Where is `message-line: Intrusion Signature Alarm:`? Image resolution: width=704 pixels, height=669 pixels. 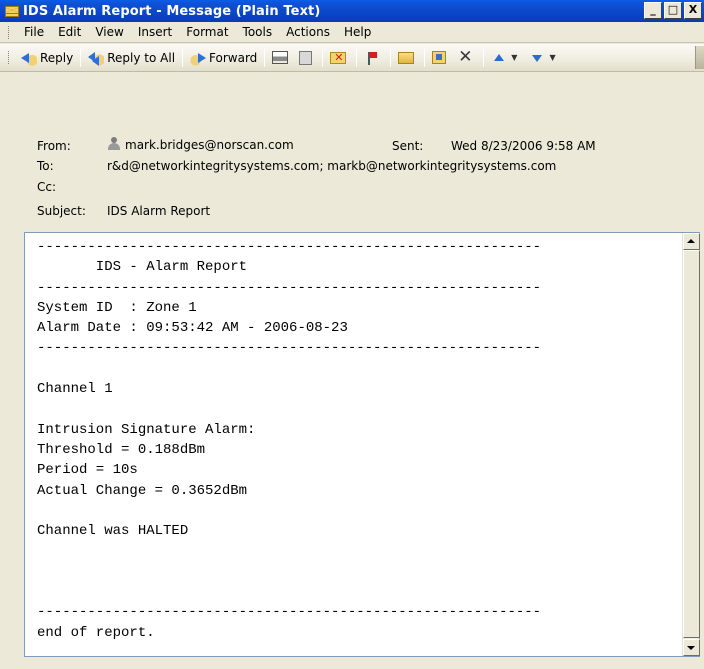
message-line: Intrusion Signature Alarm: is located at coordinates (146, 429).